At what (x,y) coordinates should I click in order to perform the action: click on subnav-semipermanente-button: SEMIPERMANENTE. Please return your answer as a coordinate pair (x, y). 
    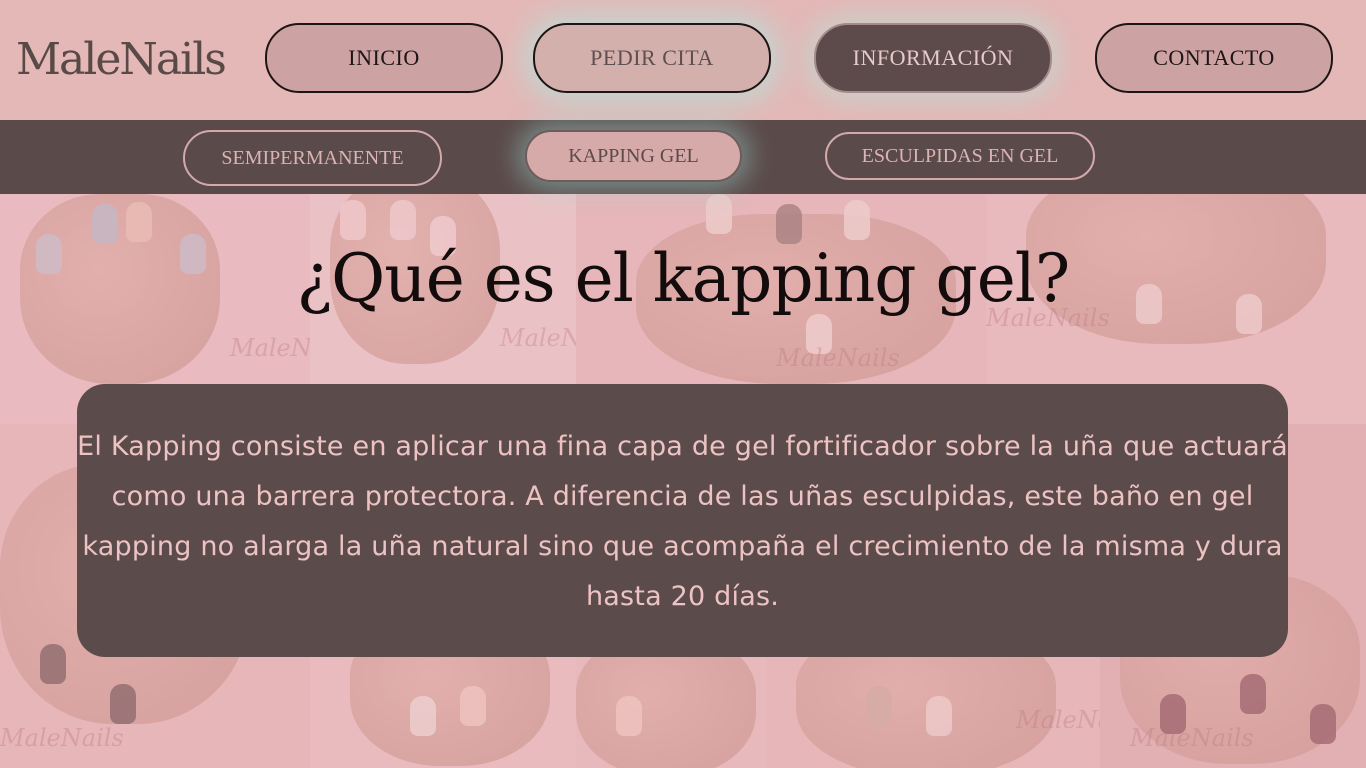
    Looking at the image, I should click on (312, 158).